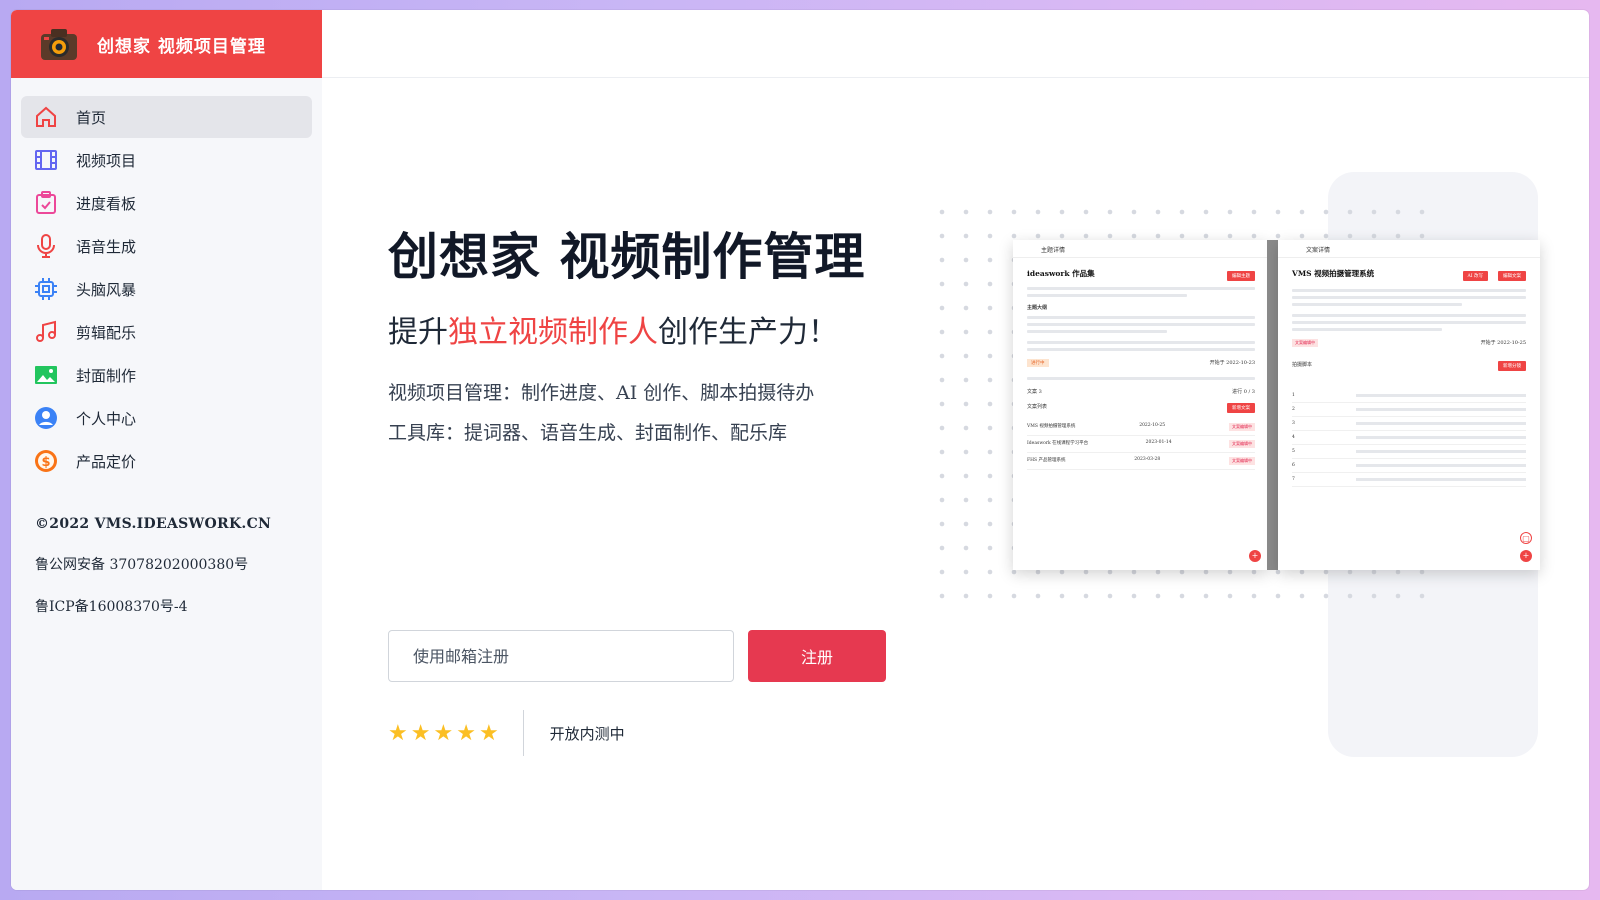  What do you see at coordinates (106, 289) in the screenshot?
I see `sidebar-item-label: 头脑风暴` at bounding box center [106, 289].